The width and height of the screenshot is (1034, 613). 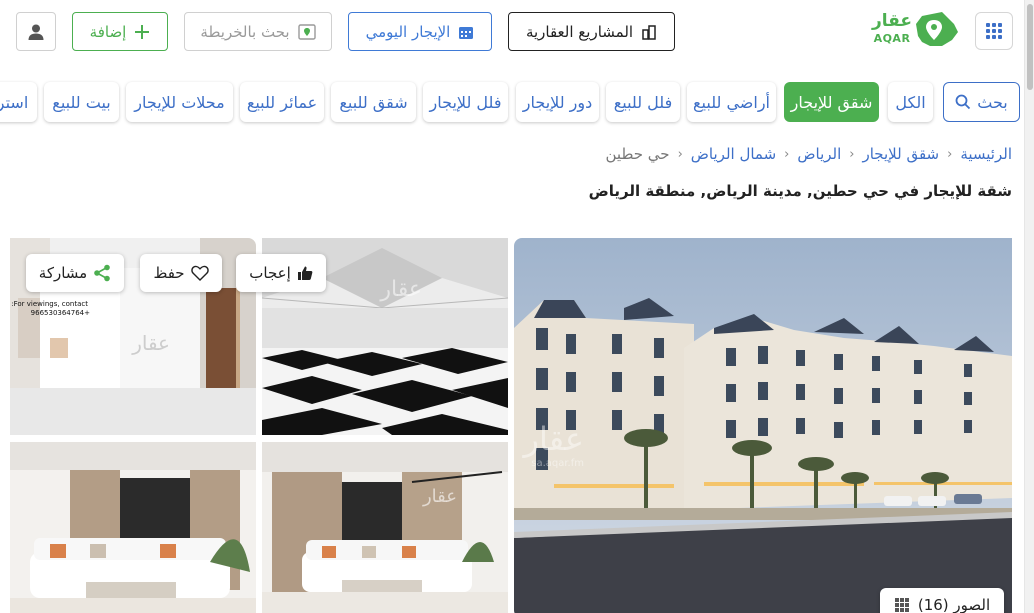 I want to click on page-scrollbar, so click(x=1029, y=306).